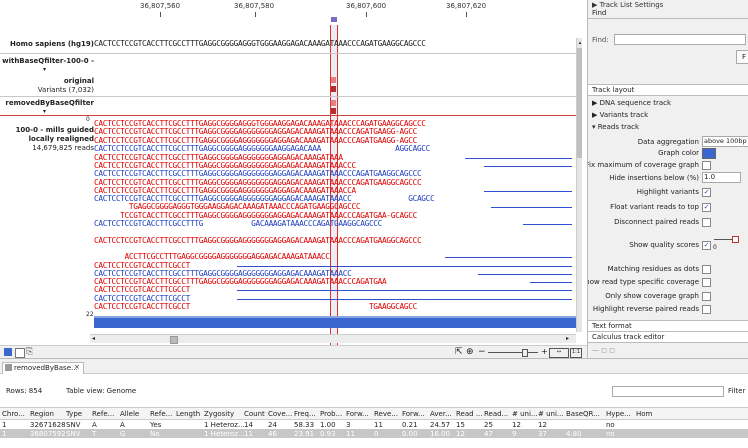  I want to click on select-tool-icon: ⇱, so click(459, 352).